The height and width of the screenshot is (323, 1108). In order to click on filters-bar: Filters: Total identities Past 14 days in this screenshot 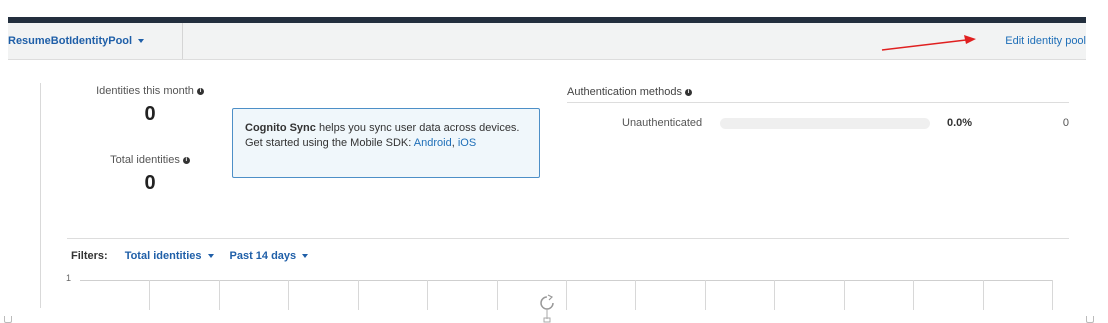, I will do `click(197, 256)`.